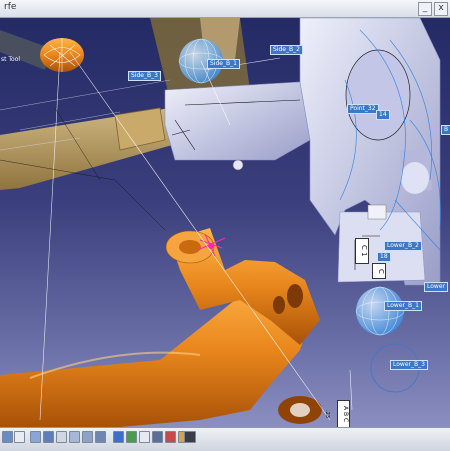 Image resolution: width=450 pixels, height=451 pixels. What do you see at coordinates (157, 437) in the screenshot?
I see `measure-icon` at bounding box center [157, 437].